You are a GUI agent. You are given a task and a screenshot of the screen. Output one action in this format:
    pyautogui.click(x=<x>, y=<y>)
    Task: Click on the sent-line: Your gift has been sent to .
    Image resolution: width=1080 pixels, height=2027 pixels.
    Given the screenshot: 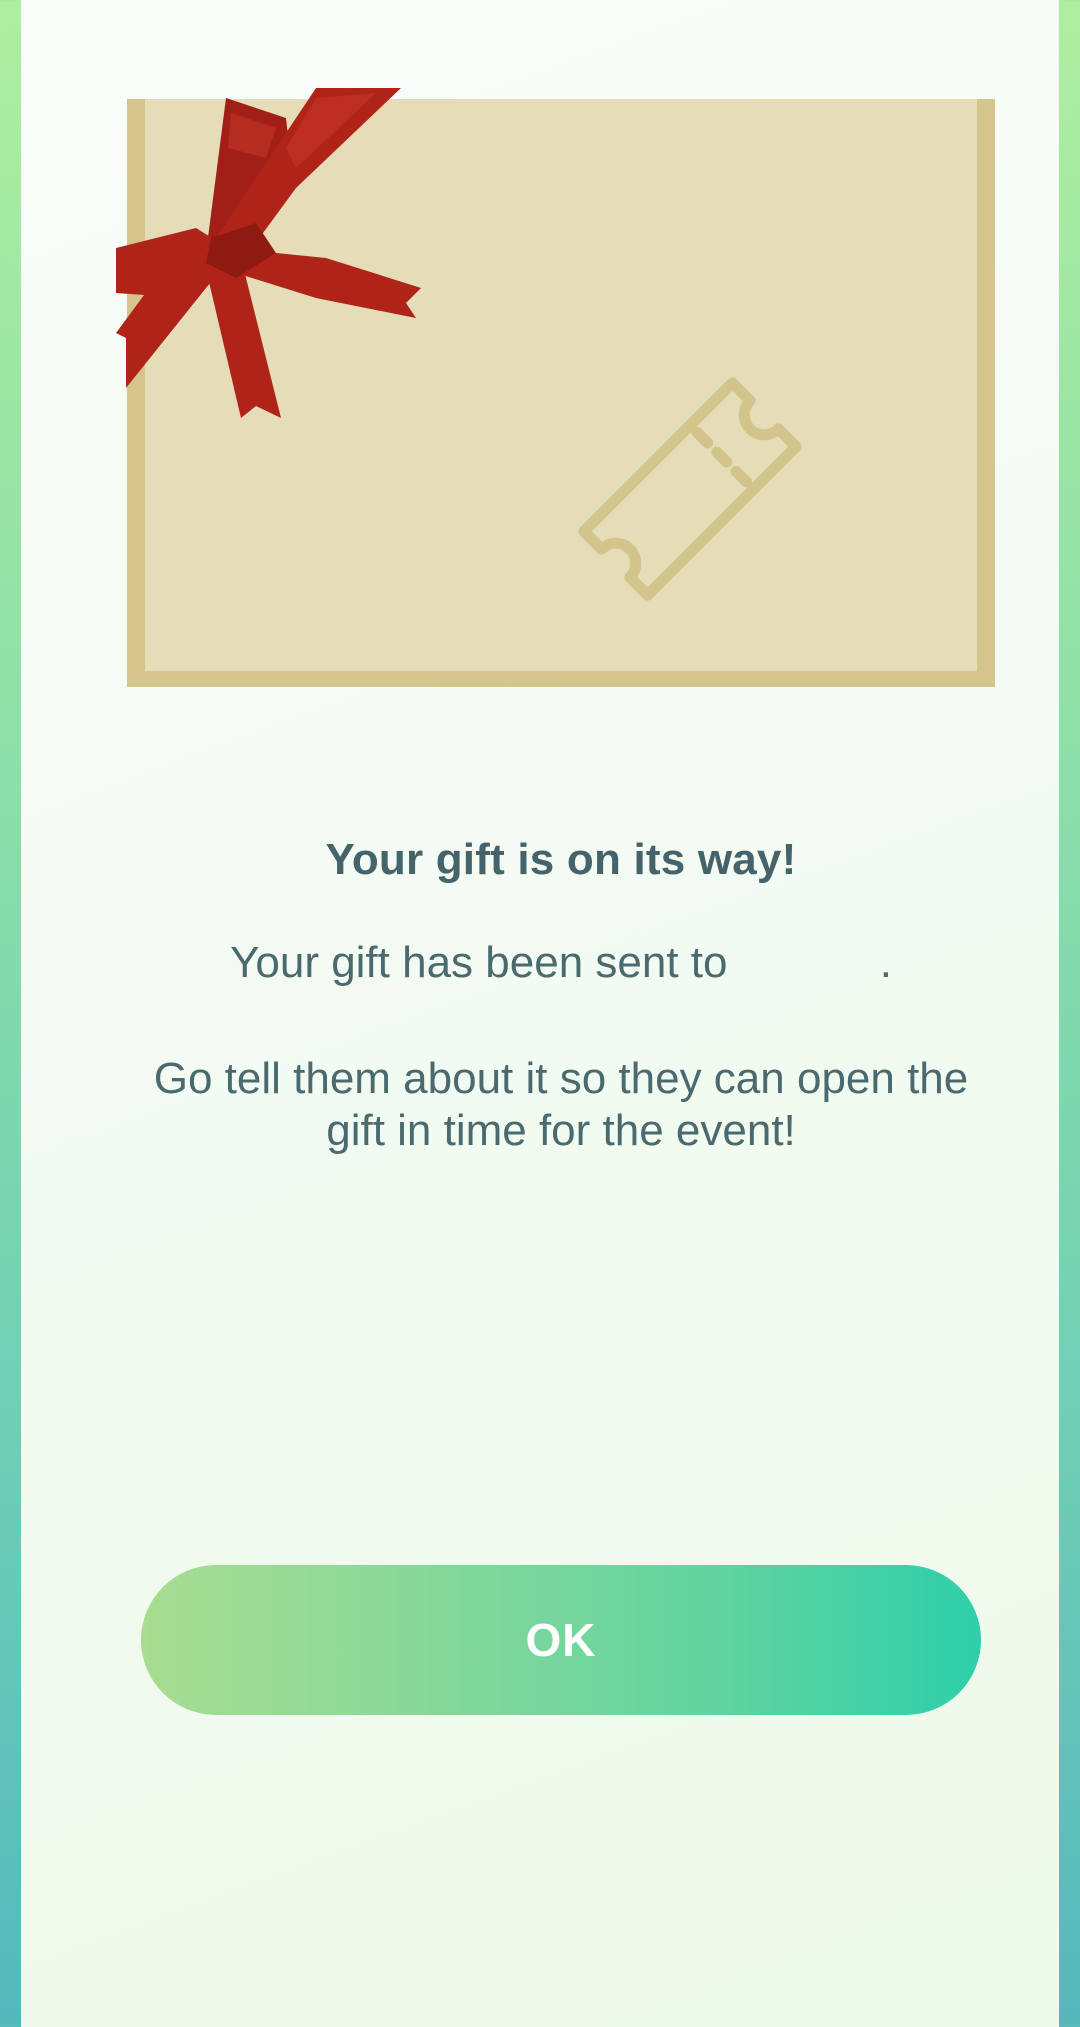 What is the action you would take?
    pyautogui.click(x=550, y=963)
    